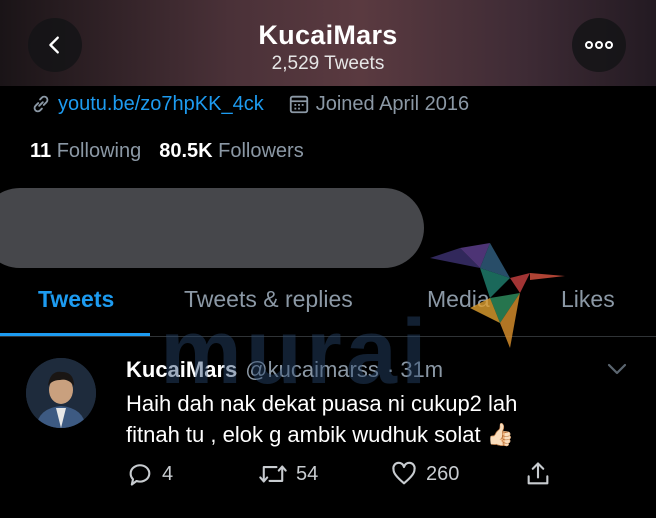 The height and width of the screenshot is (518, 656). I want to click on calendar-icon, so click(298, 104).